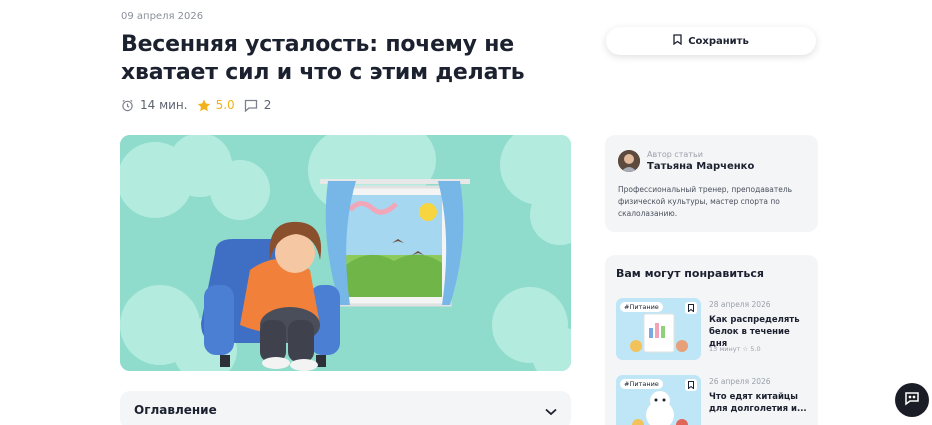 The image size is (932, 425). I want to click on table-of-contents: Оглавление, so click(345, 408).